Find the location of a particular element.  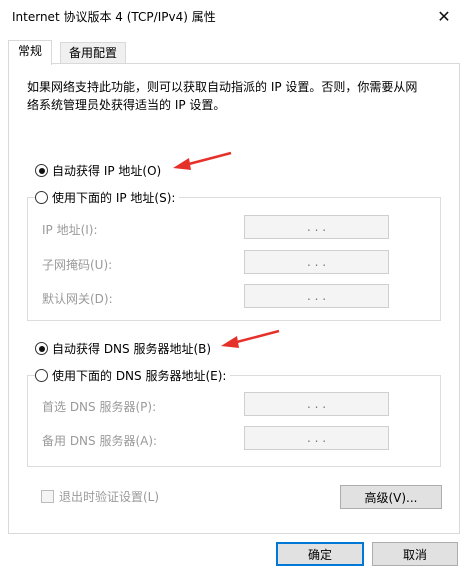

dns-auto-label: 自动获得 DNS 服务器地址(B) is located at coordinates (132, 349).